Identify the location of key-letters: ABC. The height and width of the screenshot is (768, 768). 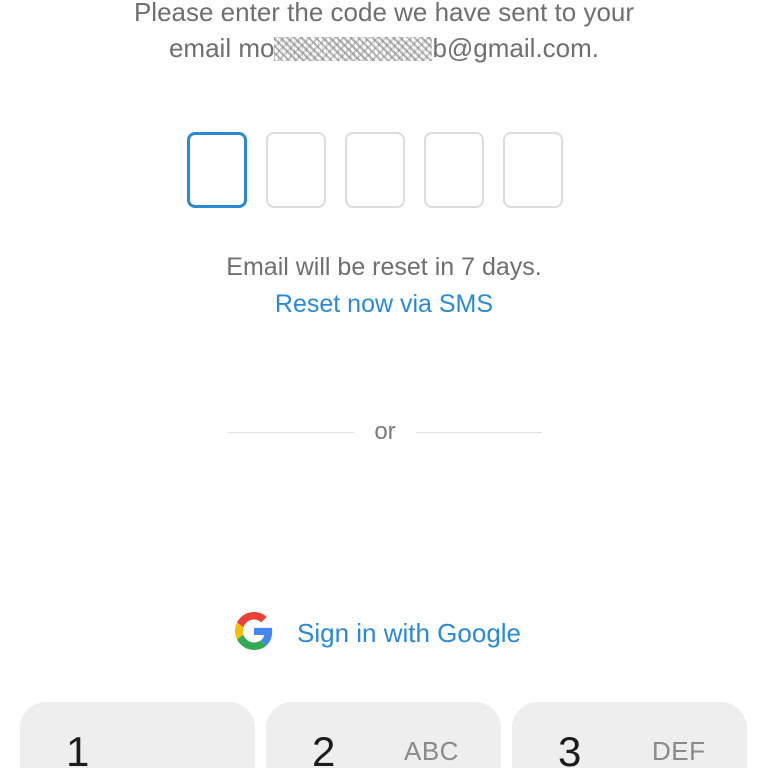
(431, 751).